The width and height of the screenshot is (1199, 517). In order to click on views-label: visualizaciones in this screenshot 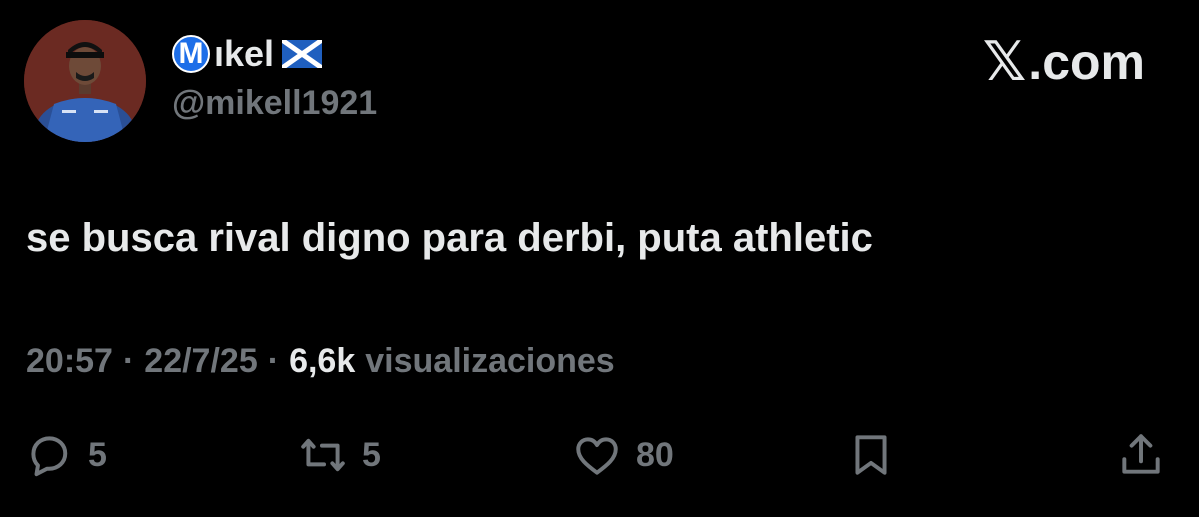, I will do `click(490, 361)`.